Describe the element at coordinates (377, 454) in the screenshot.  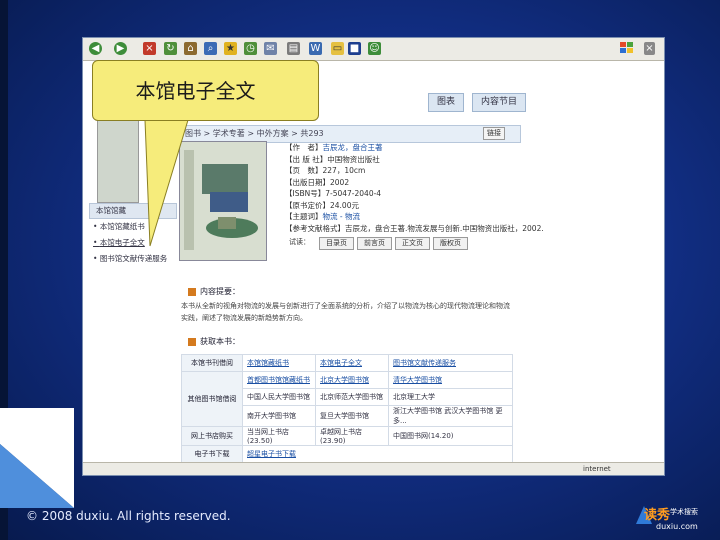
I see `table-cell: 超星电子书下载` at that location.